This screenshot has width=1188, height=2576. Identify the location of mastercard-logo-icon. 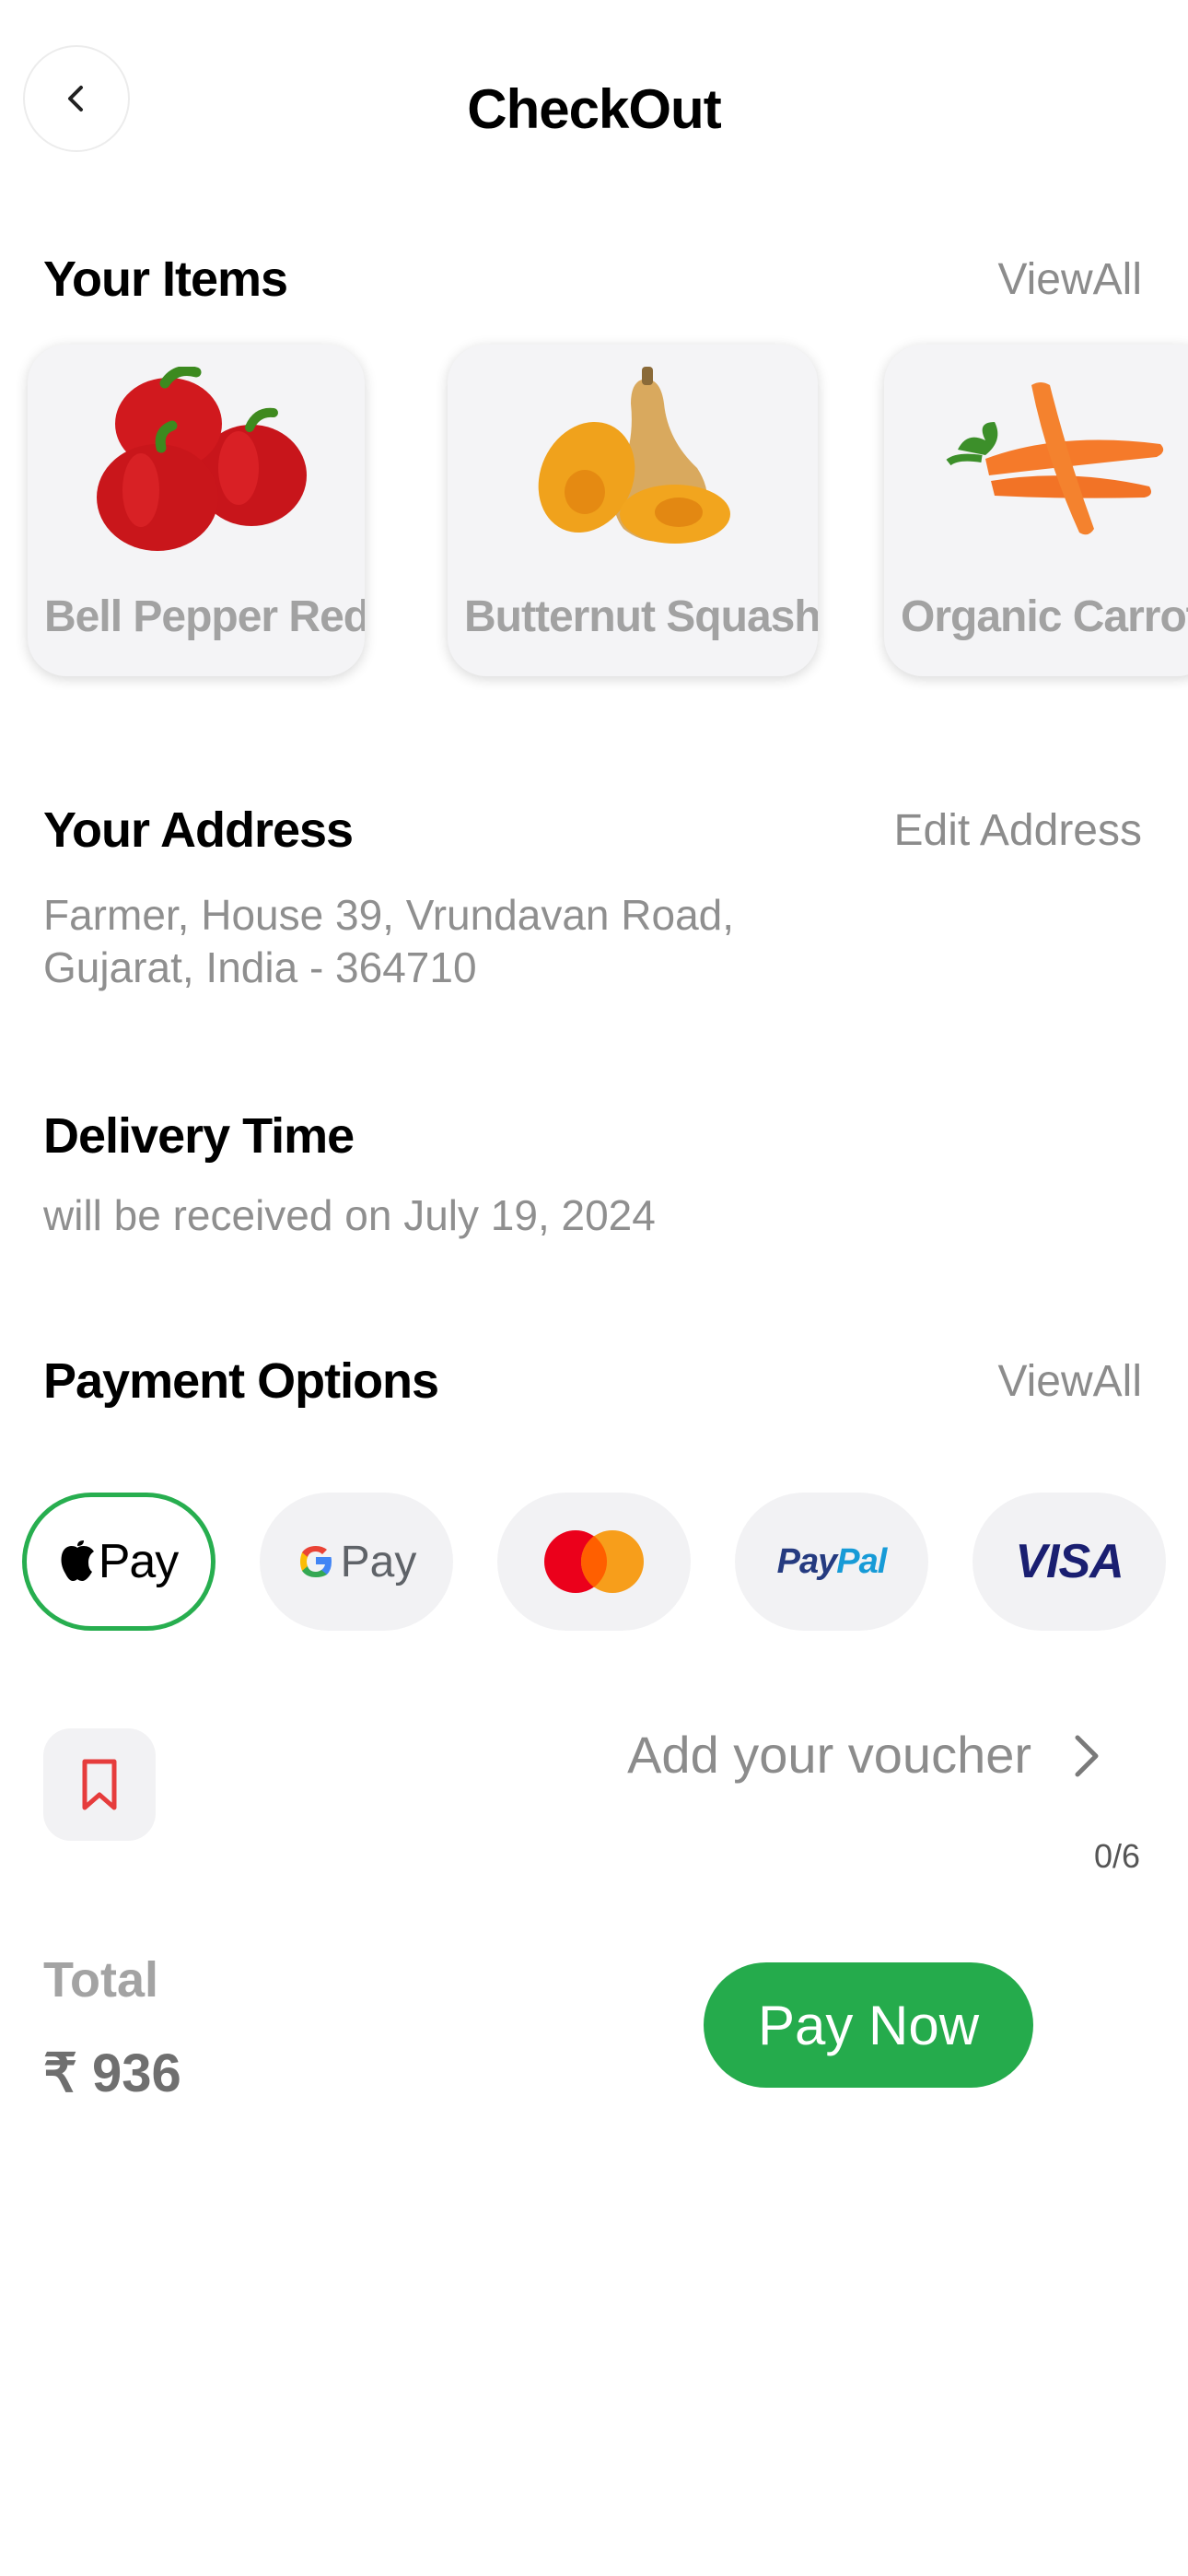
(594, 1561).